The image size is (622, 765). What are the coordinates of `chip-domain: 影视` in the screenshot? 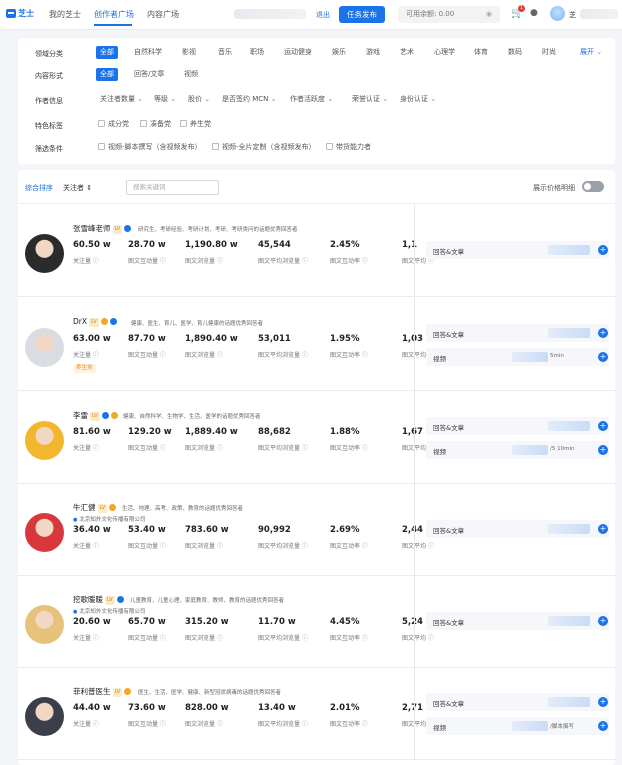 It's located at (189, 52).